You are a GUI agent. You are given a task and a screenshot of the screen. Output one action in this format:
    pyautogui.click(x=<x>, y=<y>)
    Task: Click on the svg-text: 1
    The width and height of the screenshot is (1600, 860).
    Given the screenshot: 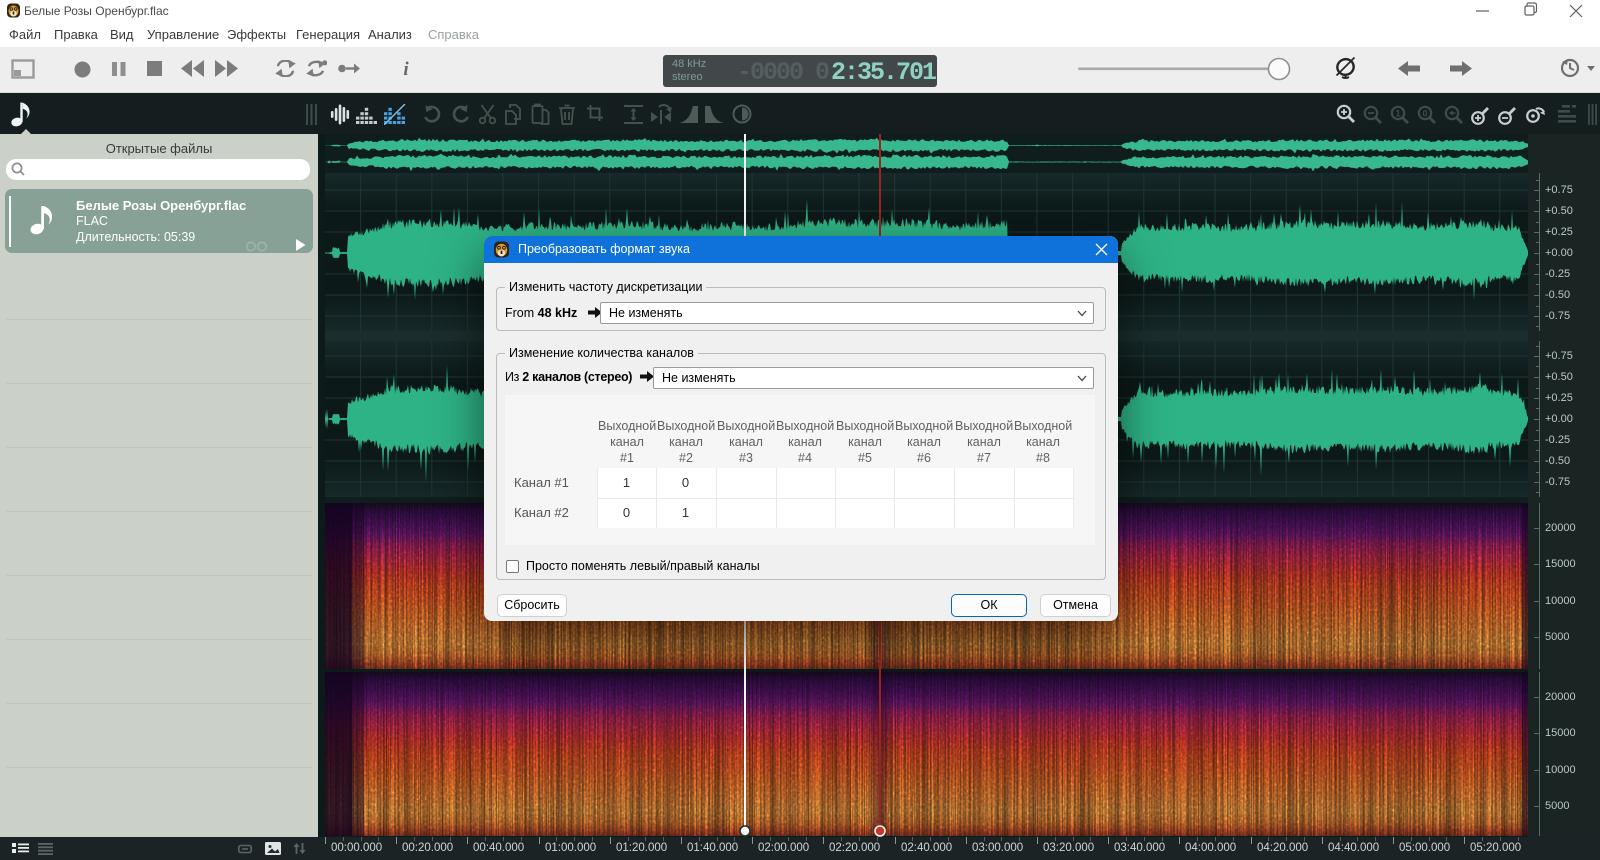 What is the action you would take?
    pyautogui.click(x=1397, y=114)
    